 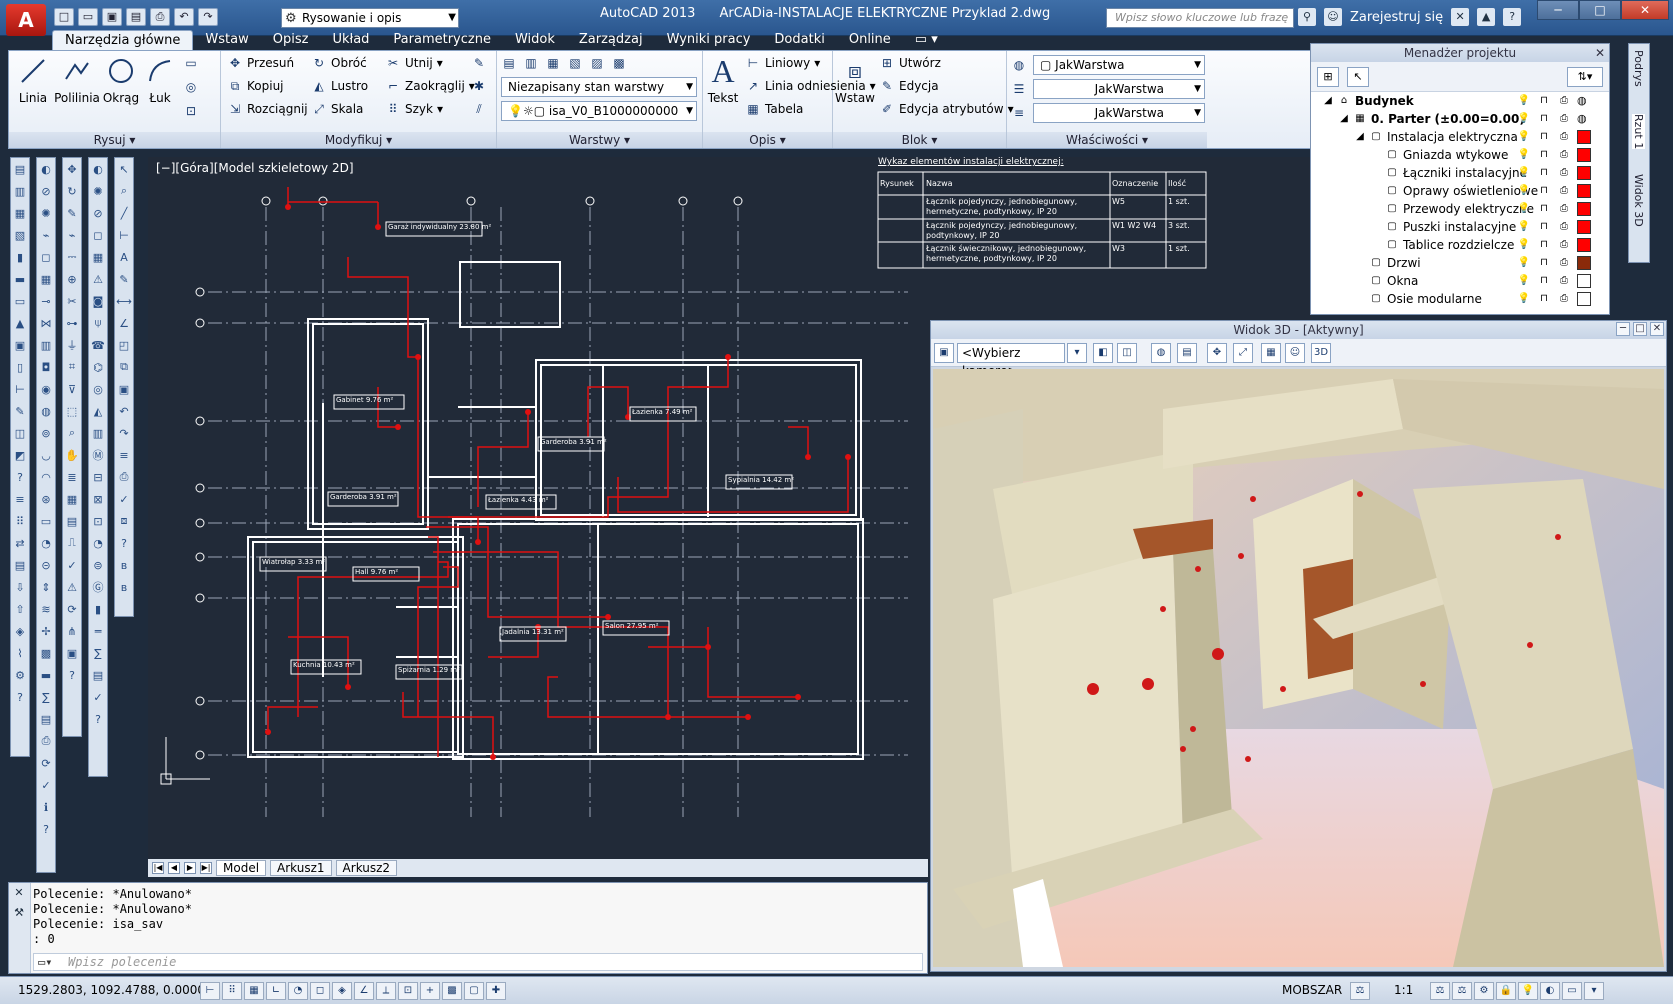 What do you see at coordinates (1243, 353) in the screenshot?
I see `zoom-icon: ⤢` at bounding box center [1243, 353].